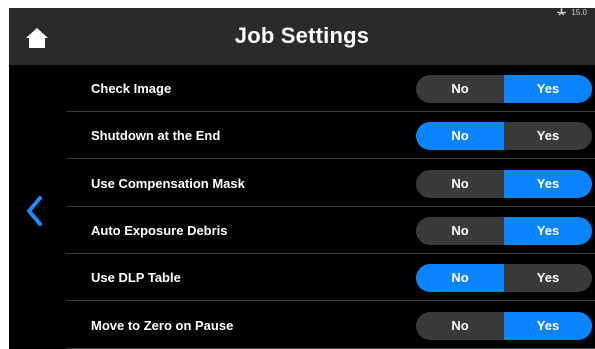 This screenshot has width=595, height=349. Describe the element at coordinates (330, 325) in the screenshot. I see `setting-row: Move to Zero on Pause No Yes` at that location.